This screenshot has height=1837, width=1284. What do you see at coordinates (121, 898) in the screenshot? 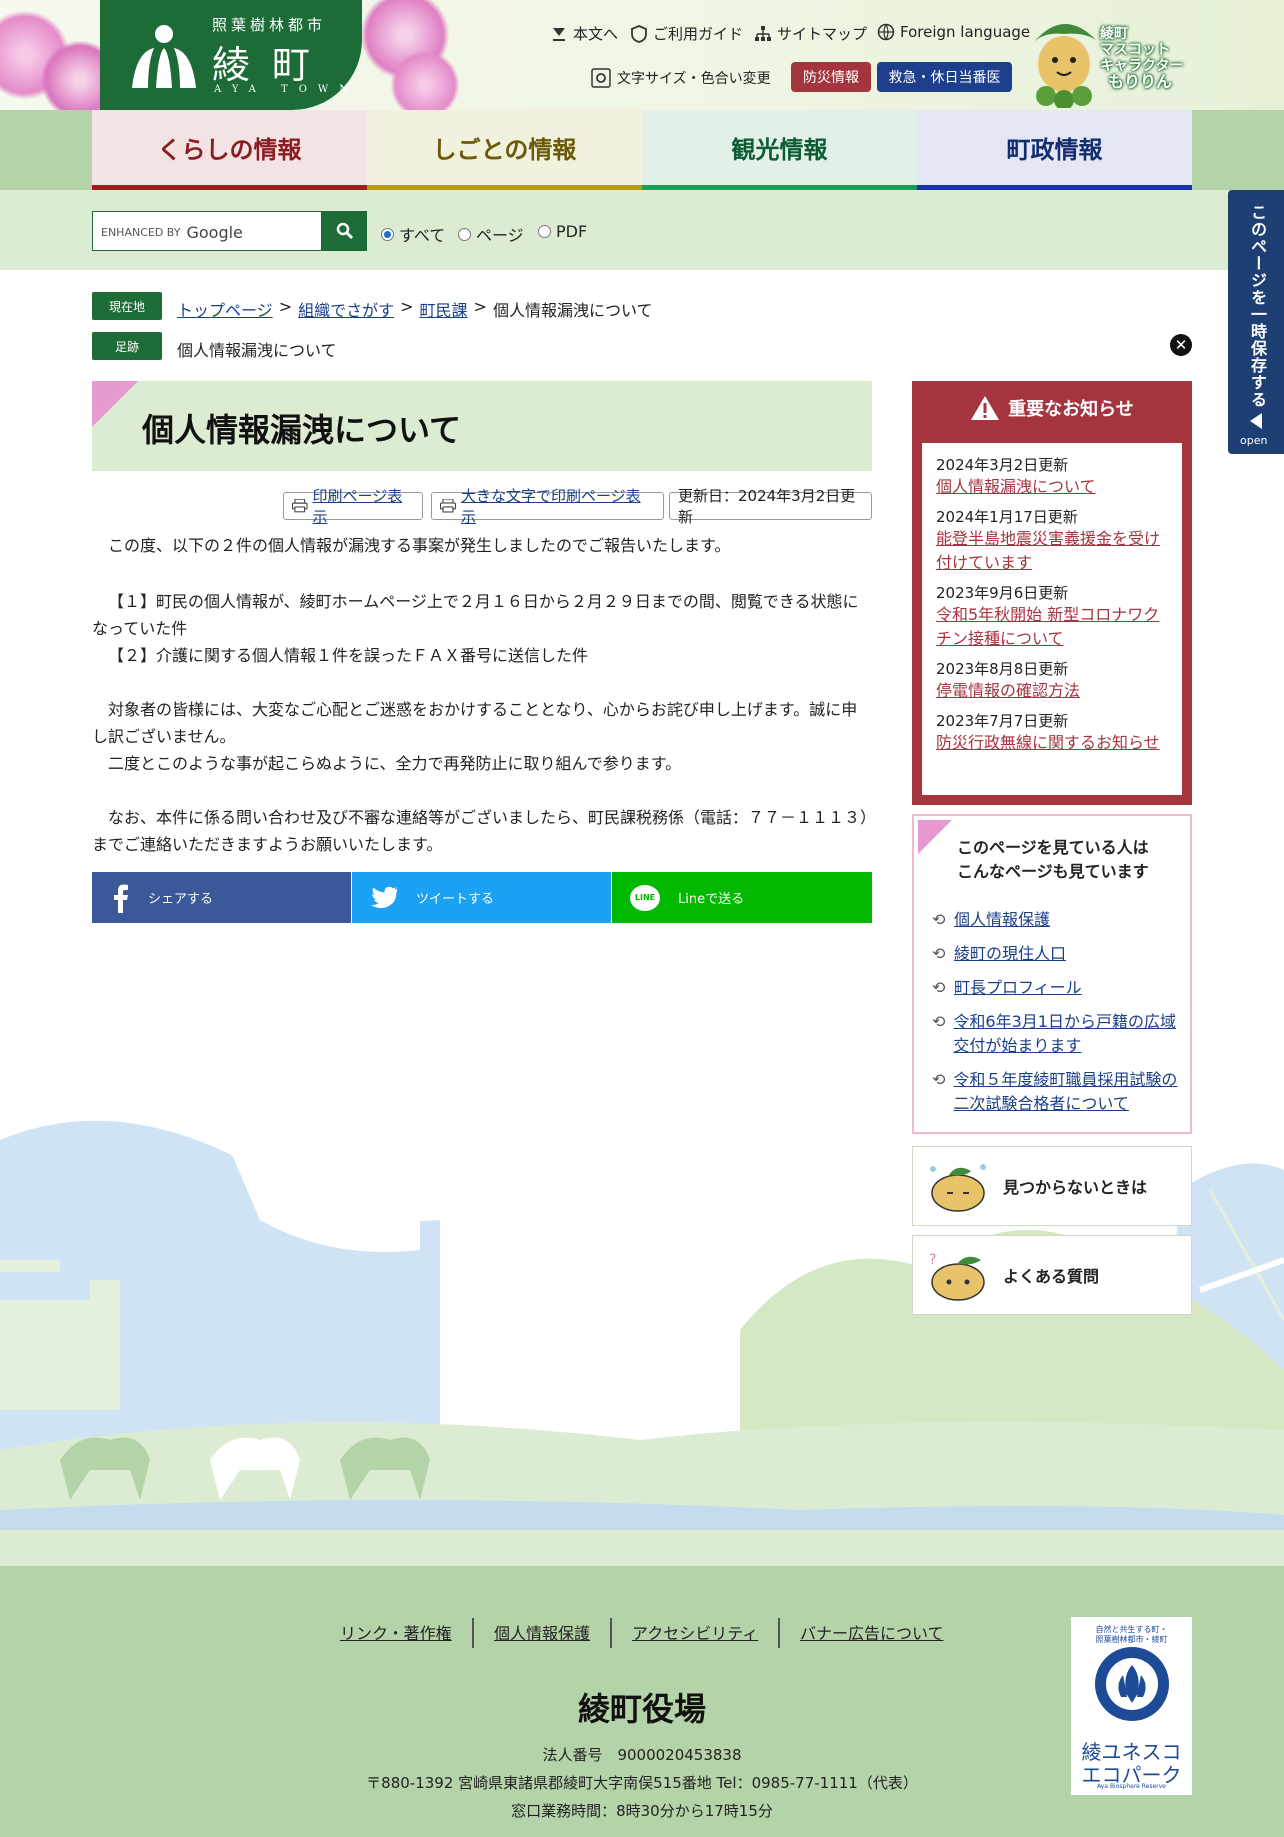
I see `facebook-icon` at bounding box center [121, 898].